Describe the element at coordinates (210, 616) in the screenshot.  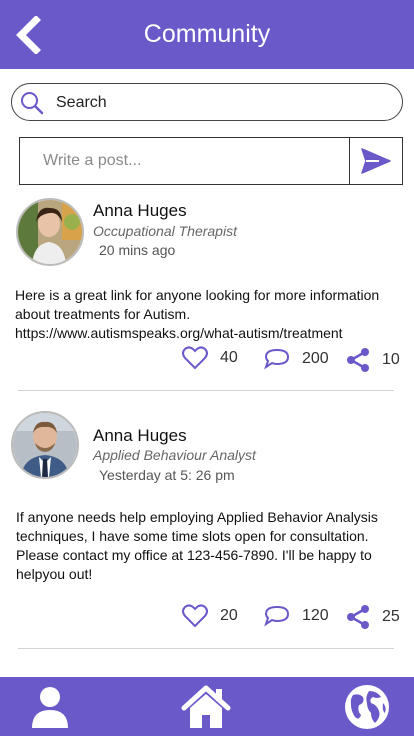
I see `like-button: 20` at that location.